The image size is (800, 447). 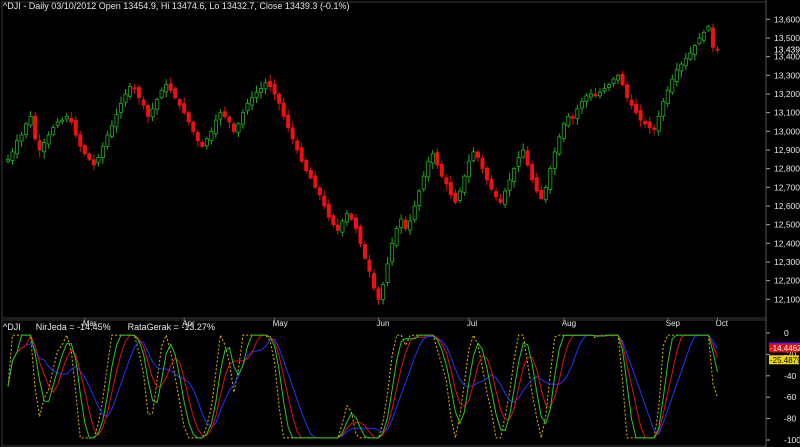 What do you see at coordinates (787, 187) in the screenshot?
I see `price-tick-label: 12,700` at bounding box center [787, 187].